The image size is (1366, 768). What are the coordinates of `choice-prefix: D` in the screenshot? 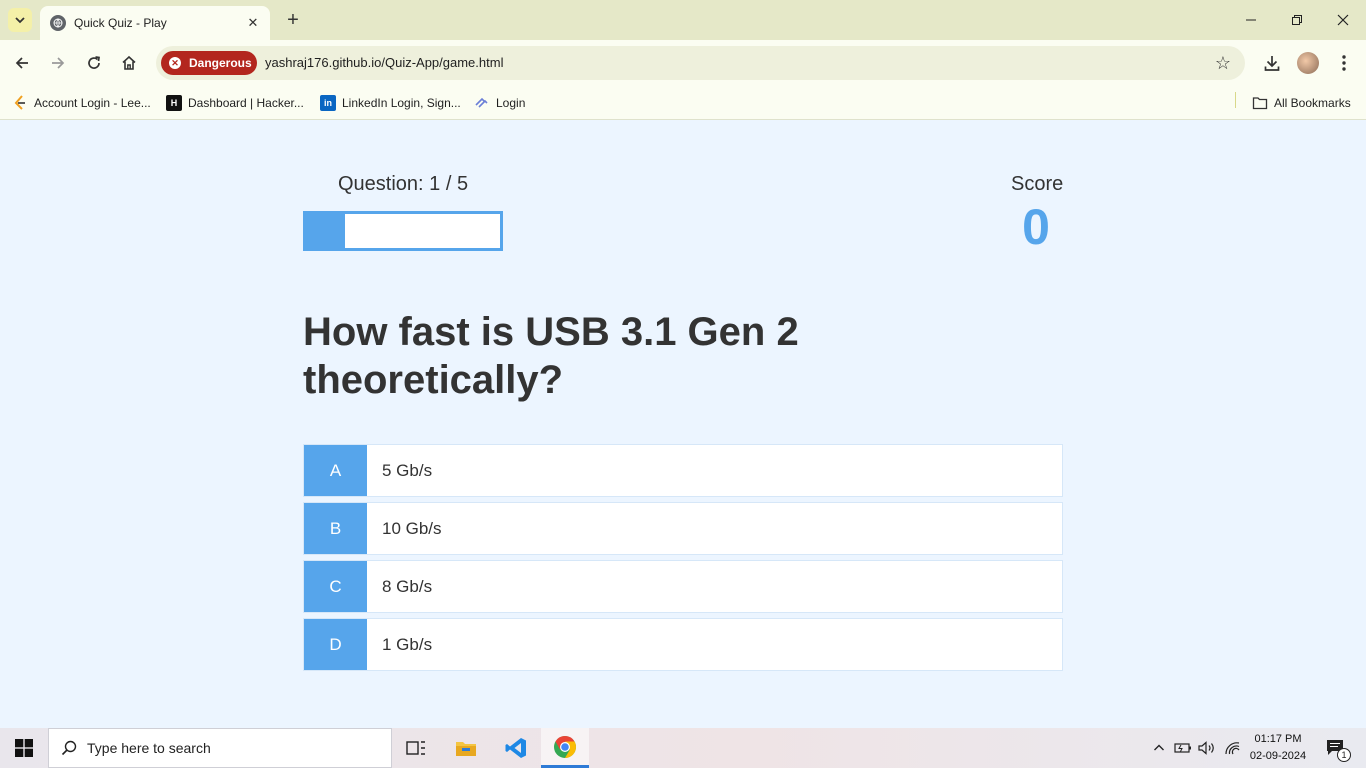 It's located at (335, 644).